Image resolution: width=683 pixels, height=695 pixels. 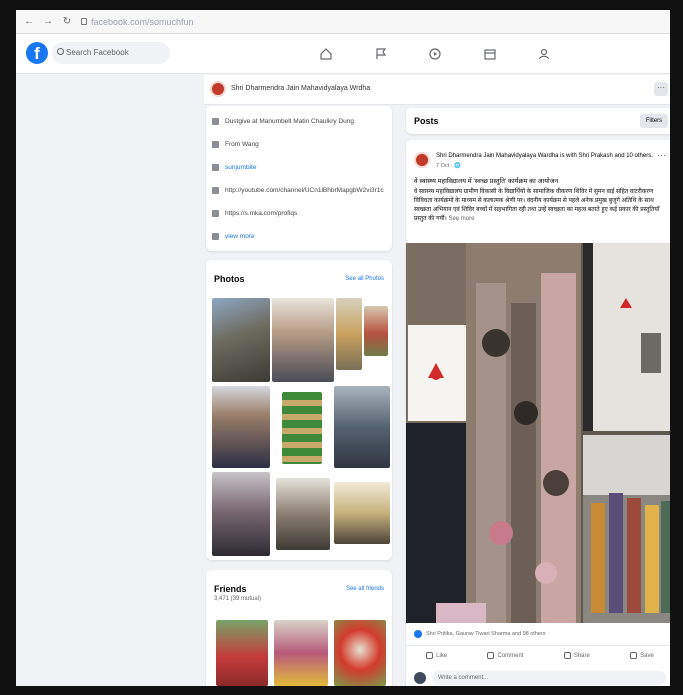 What do you see at coordinates (137, 22) in the screenshot?
I see `address-bar: facebook.com/somuchfun` at bounding box center [137, 22].